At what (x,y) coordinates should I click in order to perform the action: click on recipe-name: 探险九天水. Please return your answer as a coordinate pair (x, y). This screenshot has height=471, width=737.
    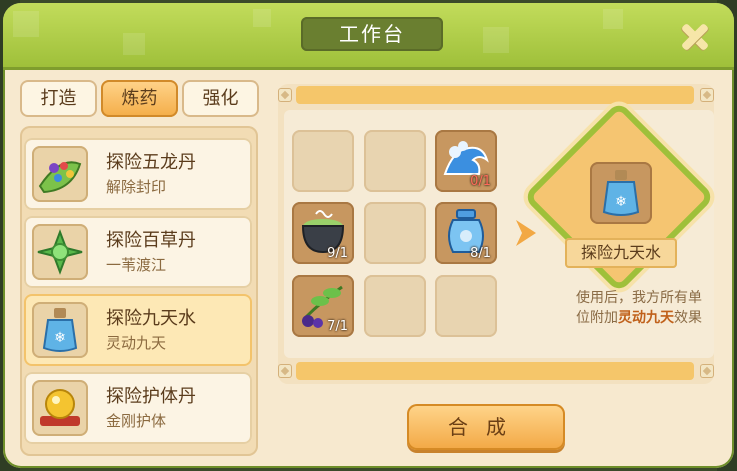
    Looking at the image, I should click on (151, 318).